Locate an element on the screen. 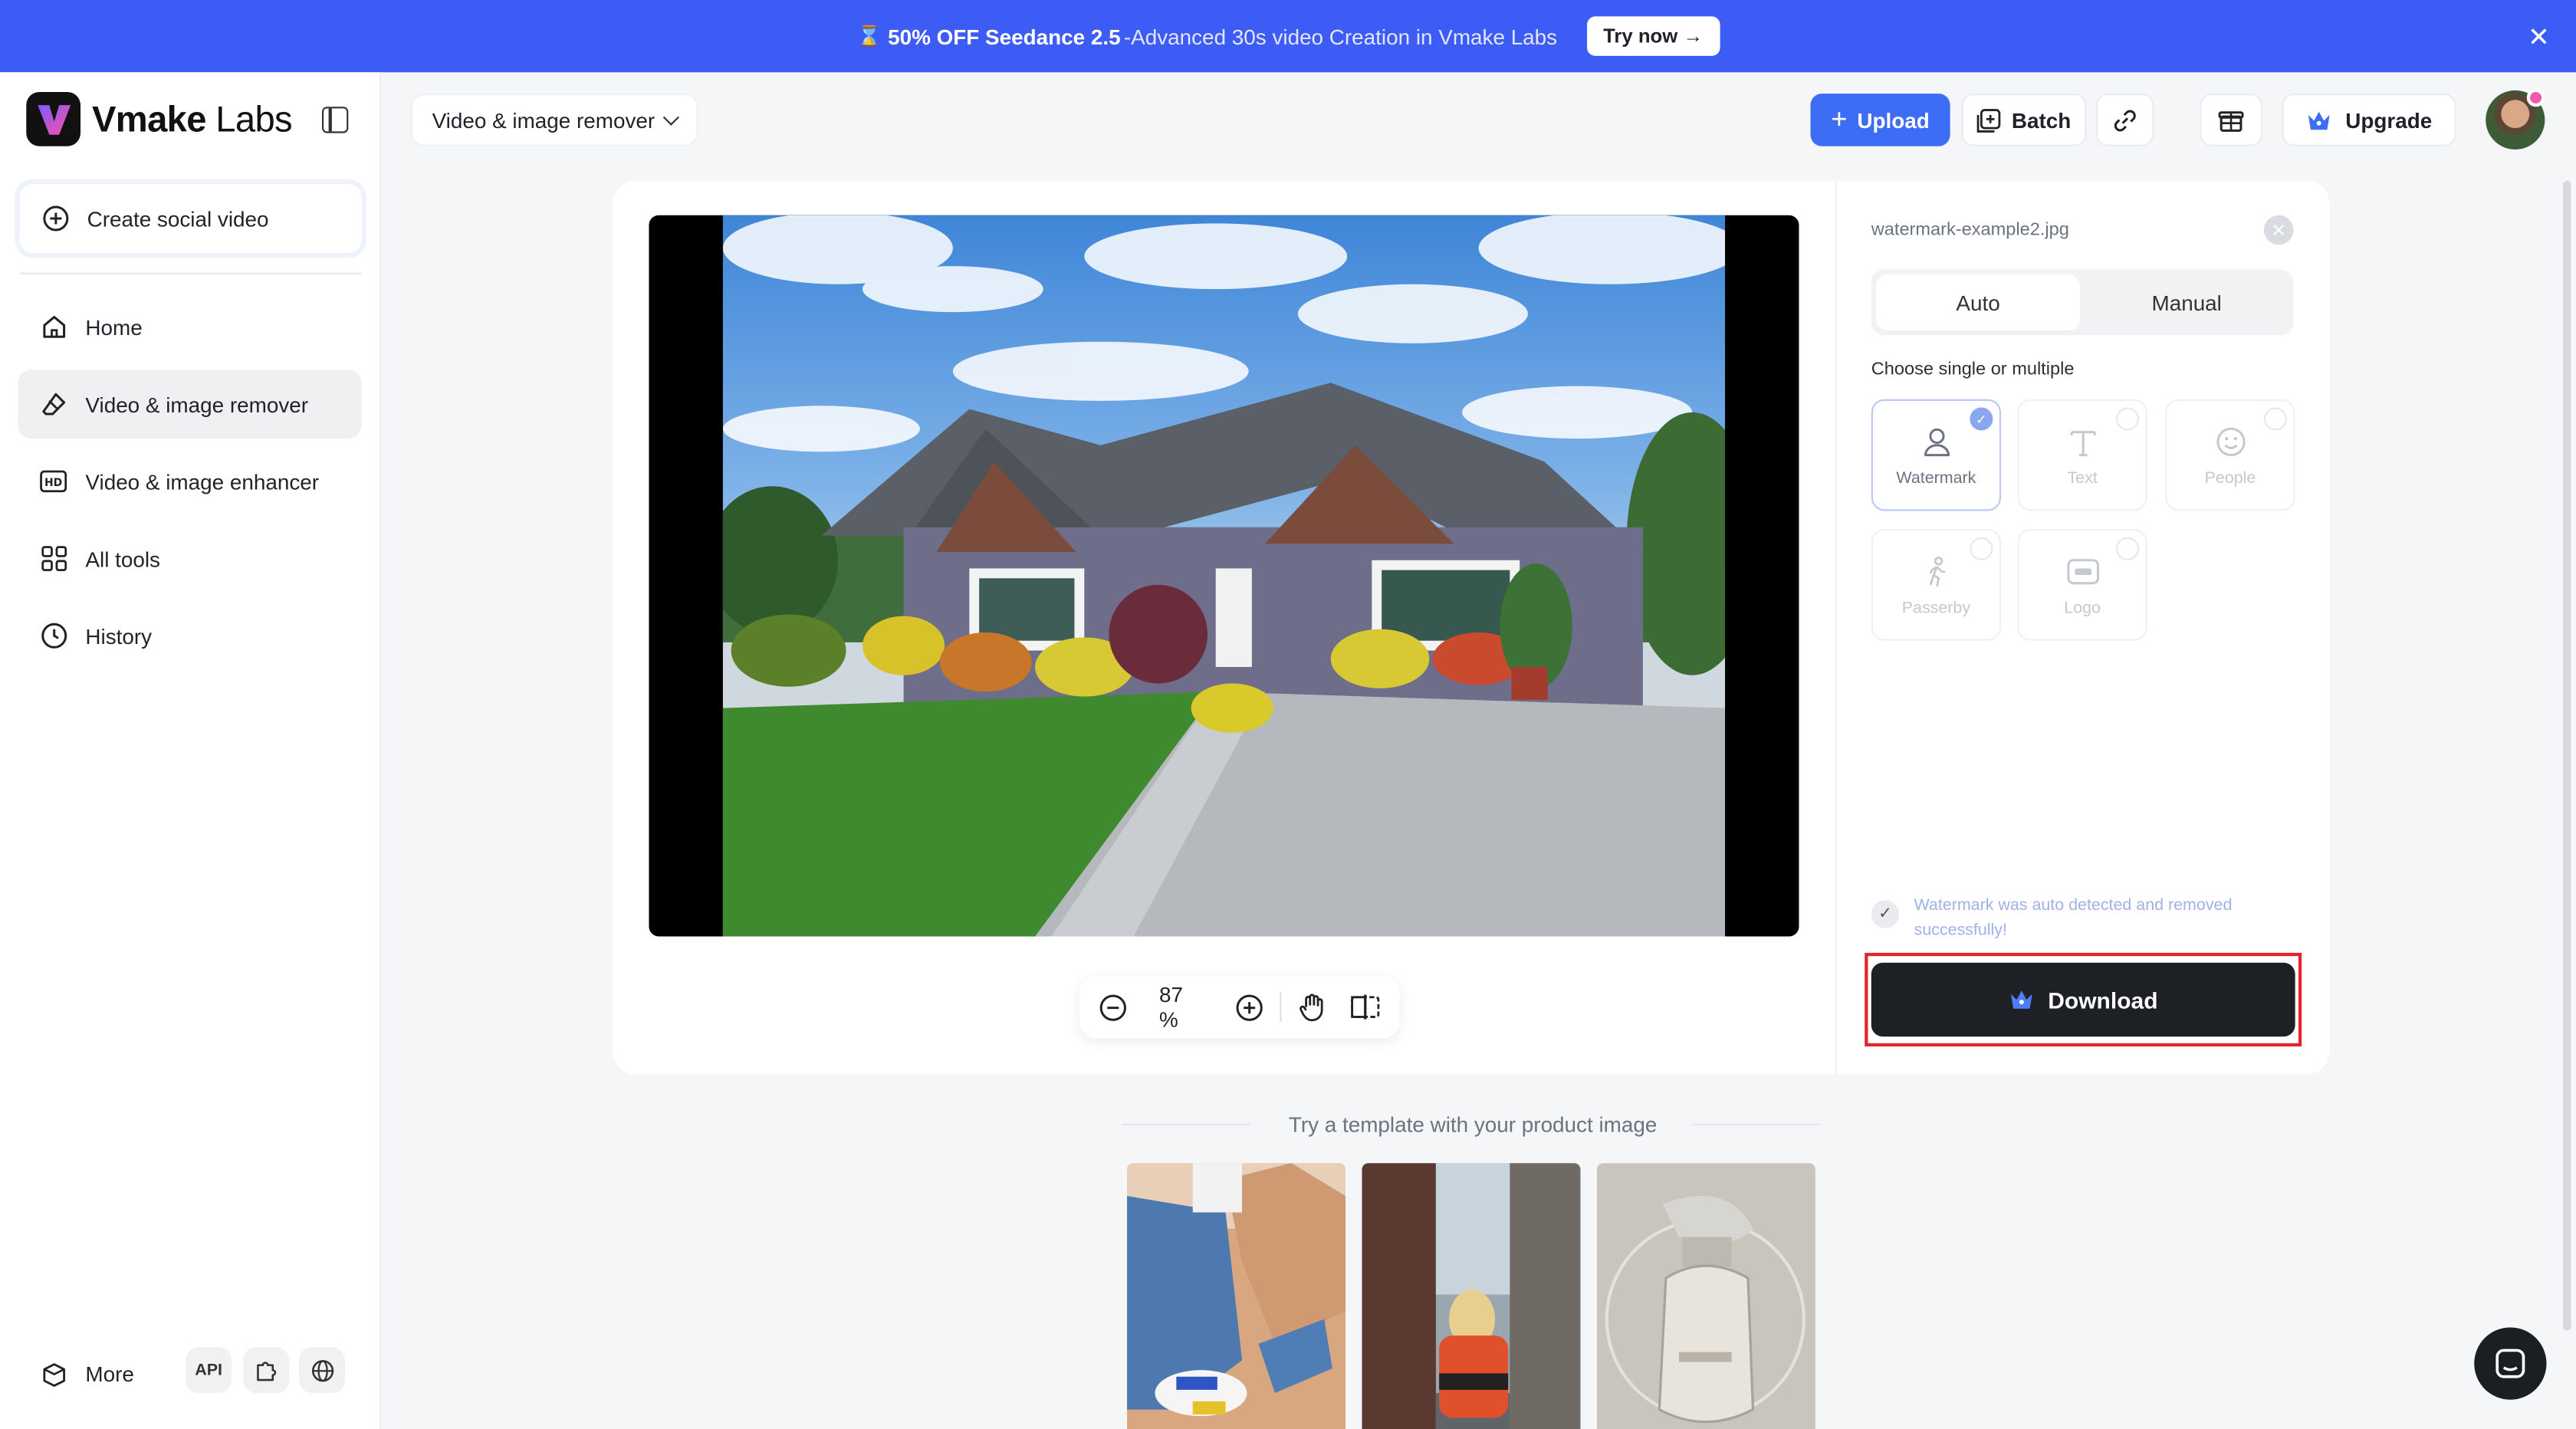 The height and width of the screenshot is (1429, 2576). zoom-level: 87 % is located at coordinates (1171, 1007).